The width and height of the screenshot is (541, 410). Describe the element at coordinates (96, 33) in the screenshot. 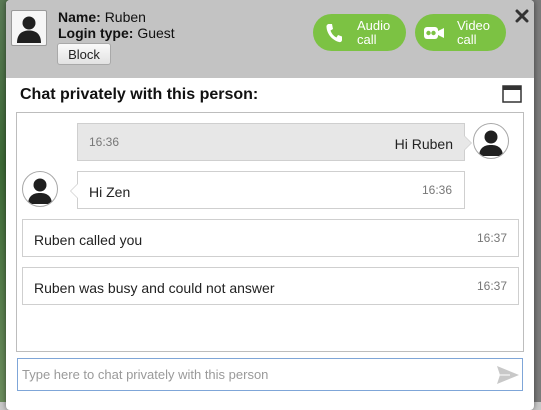

I see `login-type-label: Login type:` at that location.